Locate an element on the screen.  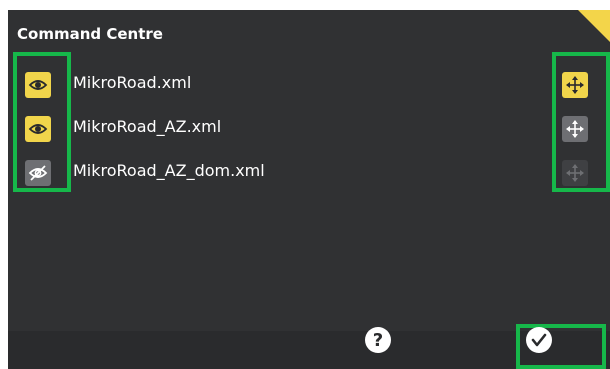
confirm-button is located at coordinates (539, 340).